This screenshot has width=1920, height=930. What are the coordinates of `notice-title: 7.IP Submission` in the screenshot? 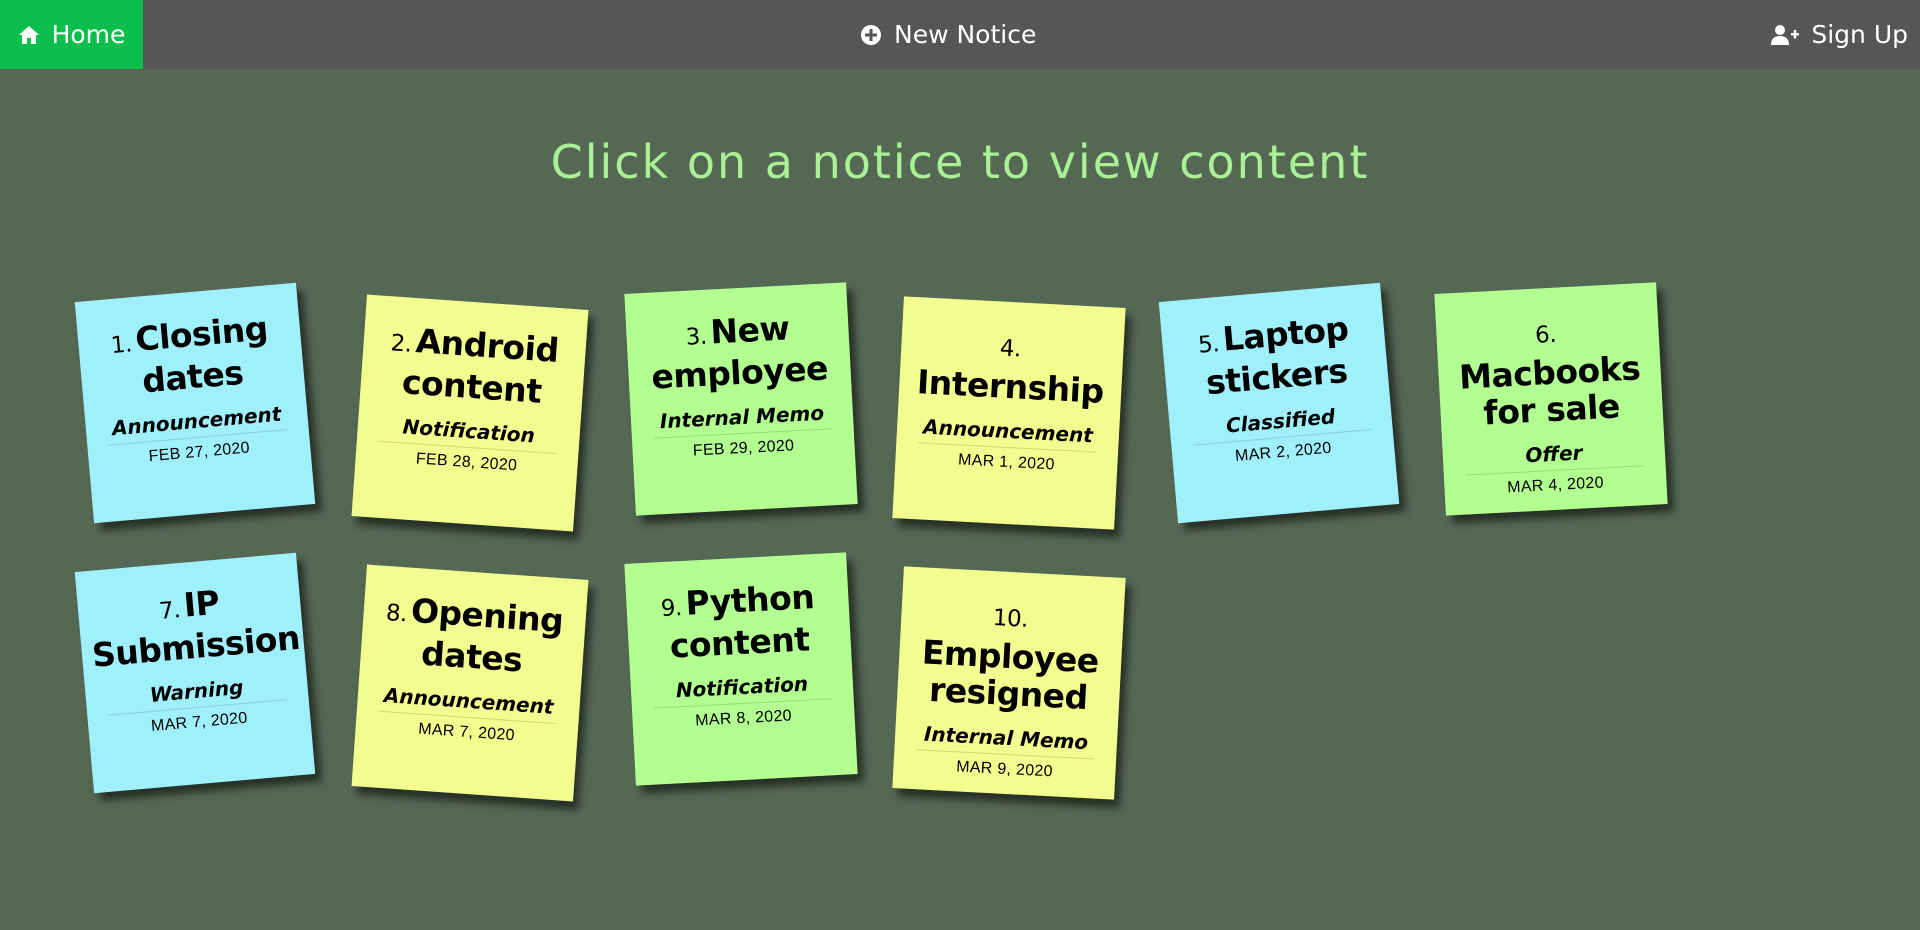 It's located at (196, 628).